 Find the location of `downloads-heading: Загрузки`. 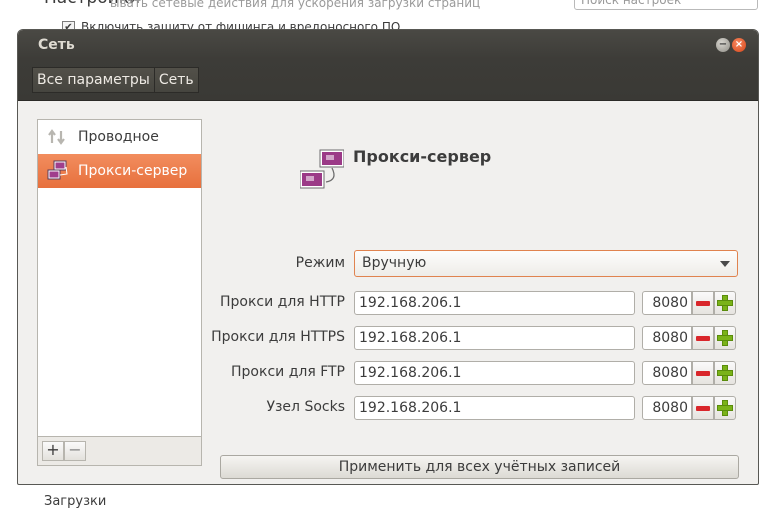

downloads-heading: Загрузки is located at coordinates (75, 501).